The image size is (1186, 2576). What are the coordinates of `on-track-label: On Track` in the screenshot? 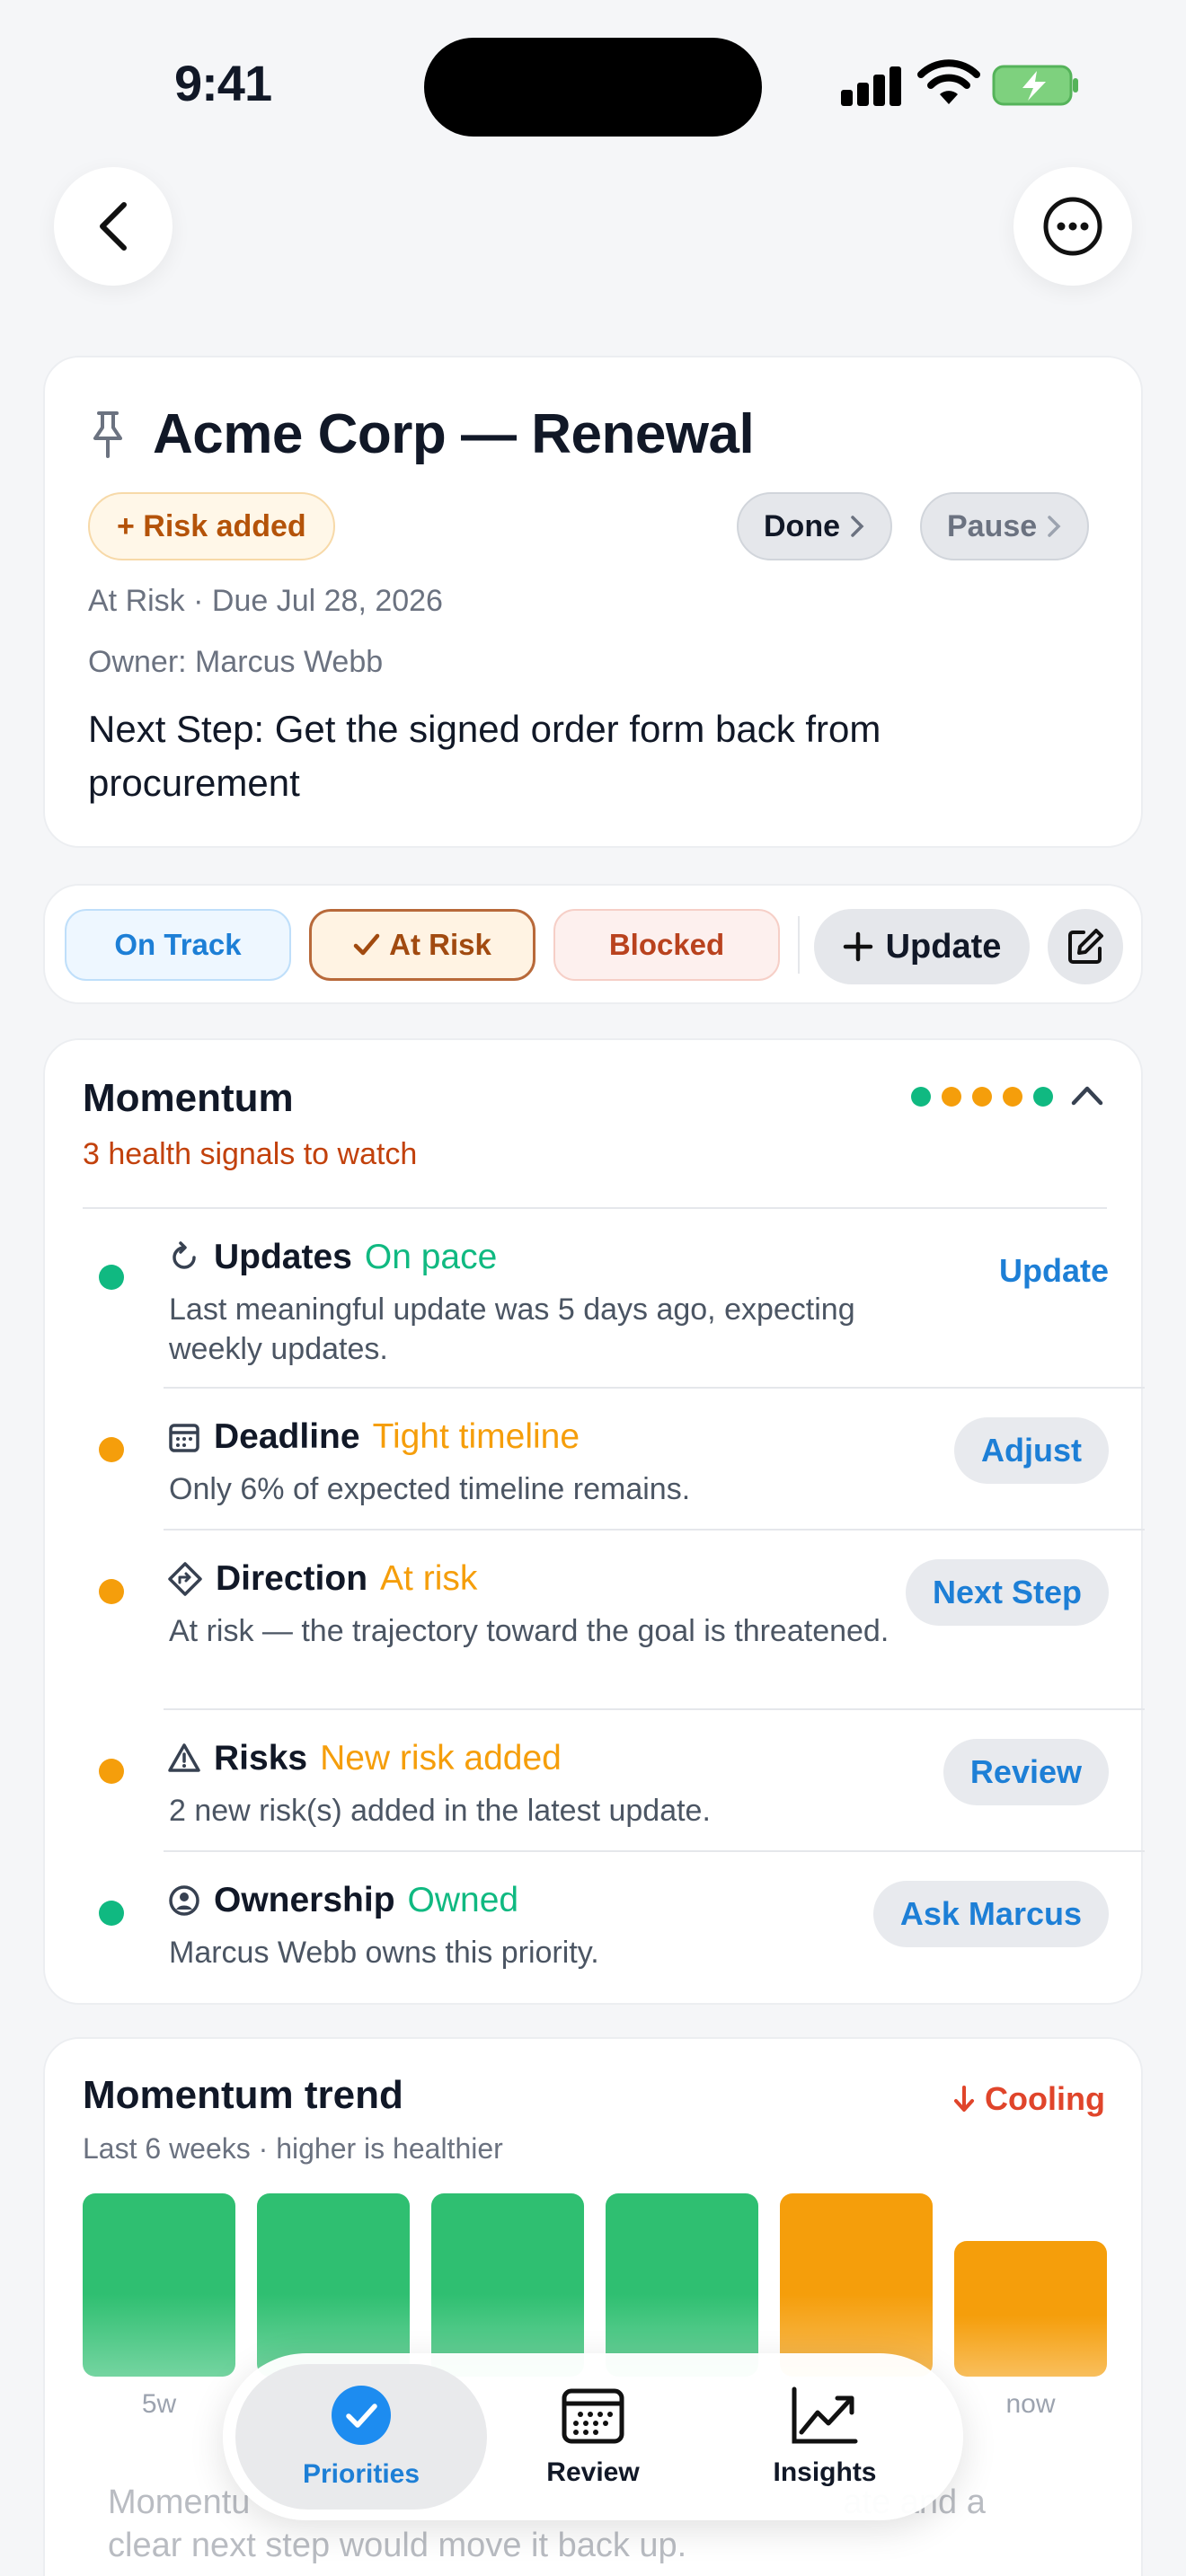 It's located at (178, 944).